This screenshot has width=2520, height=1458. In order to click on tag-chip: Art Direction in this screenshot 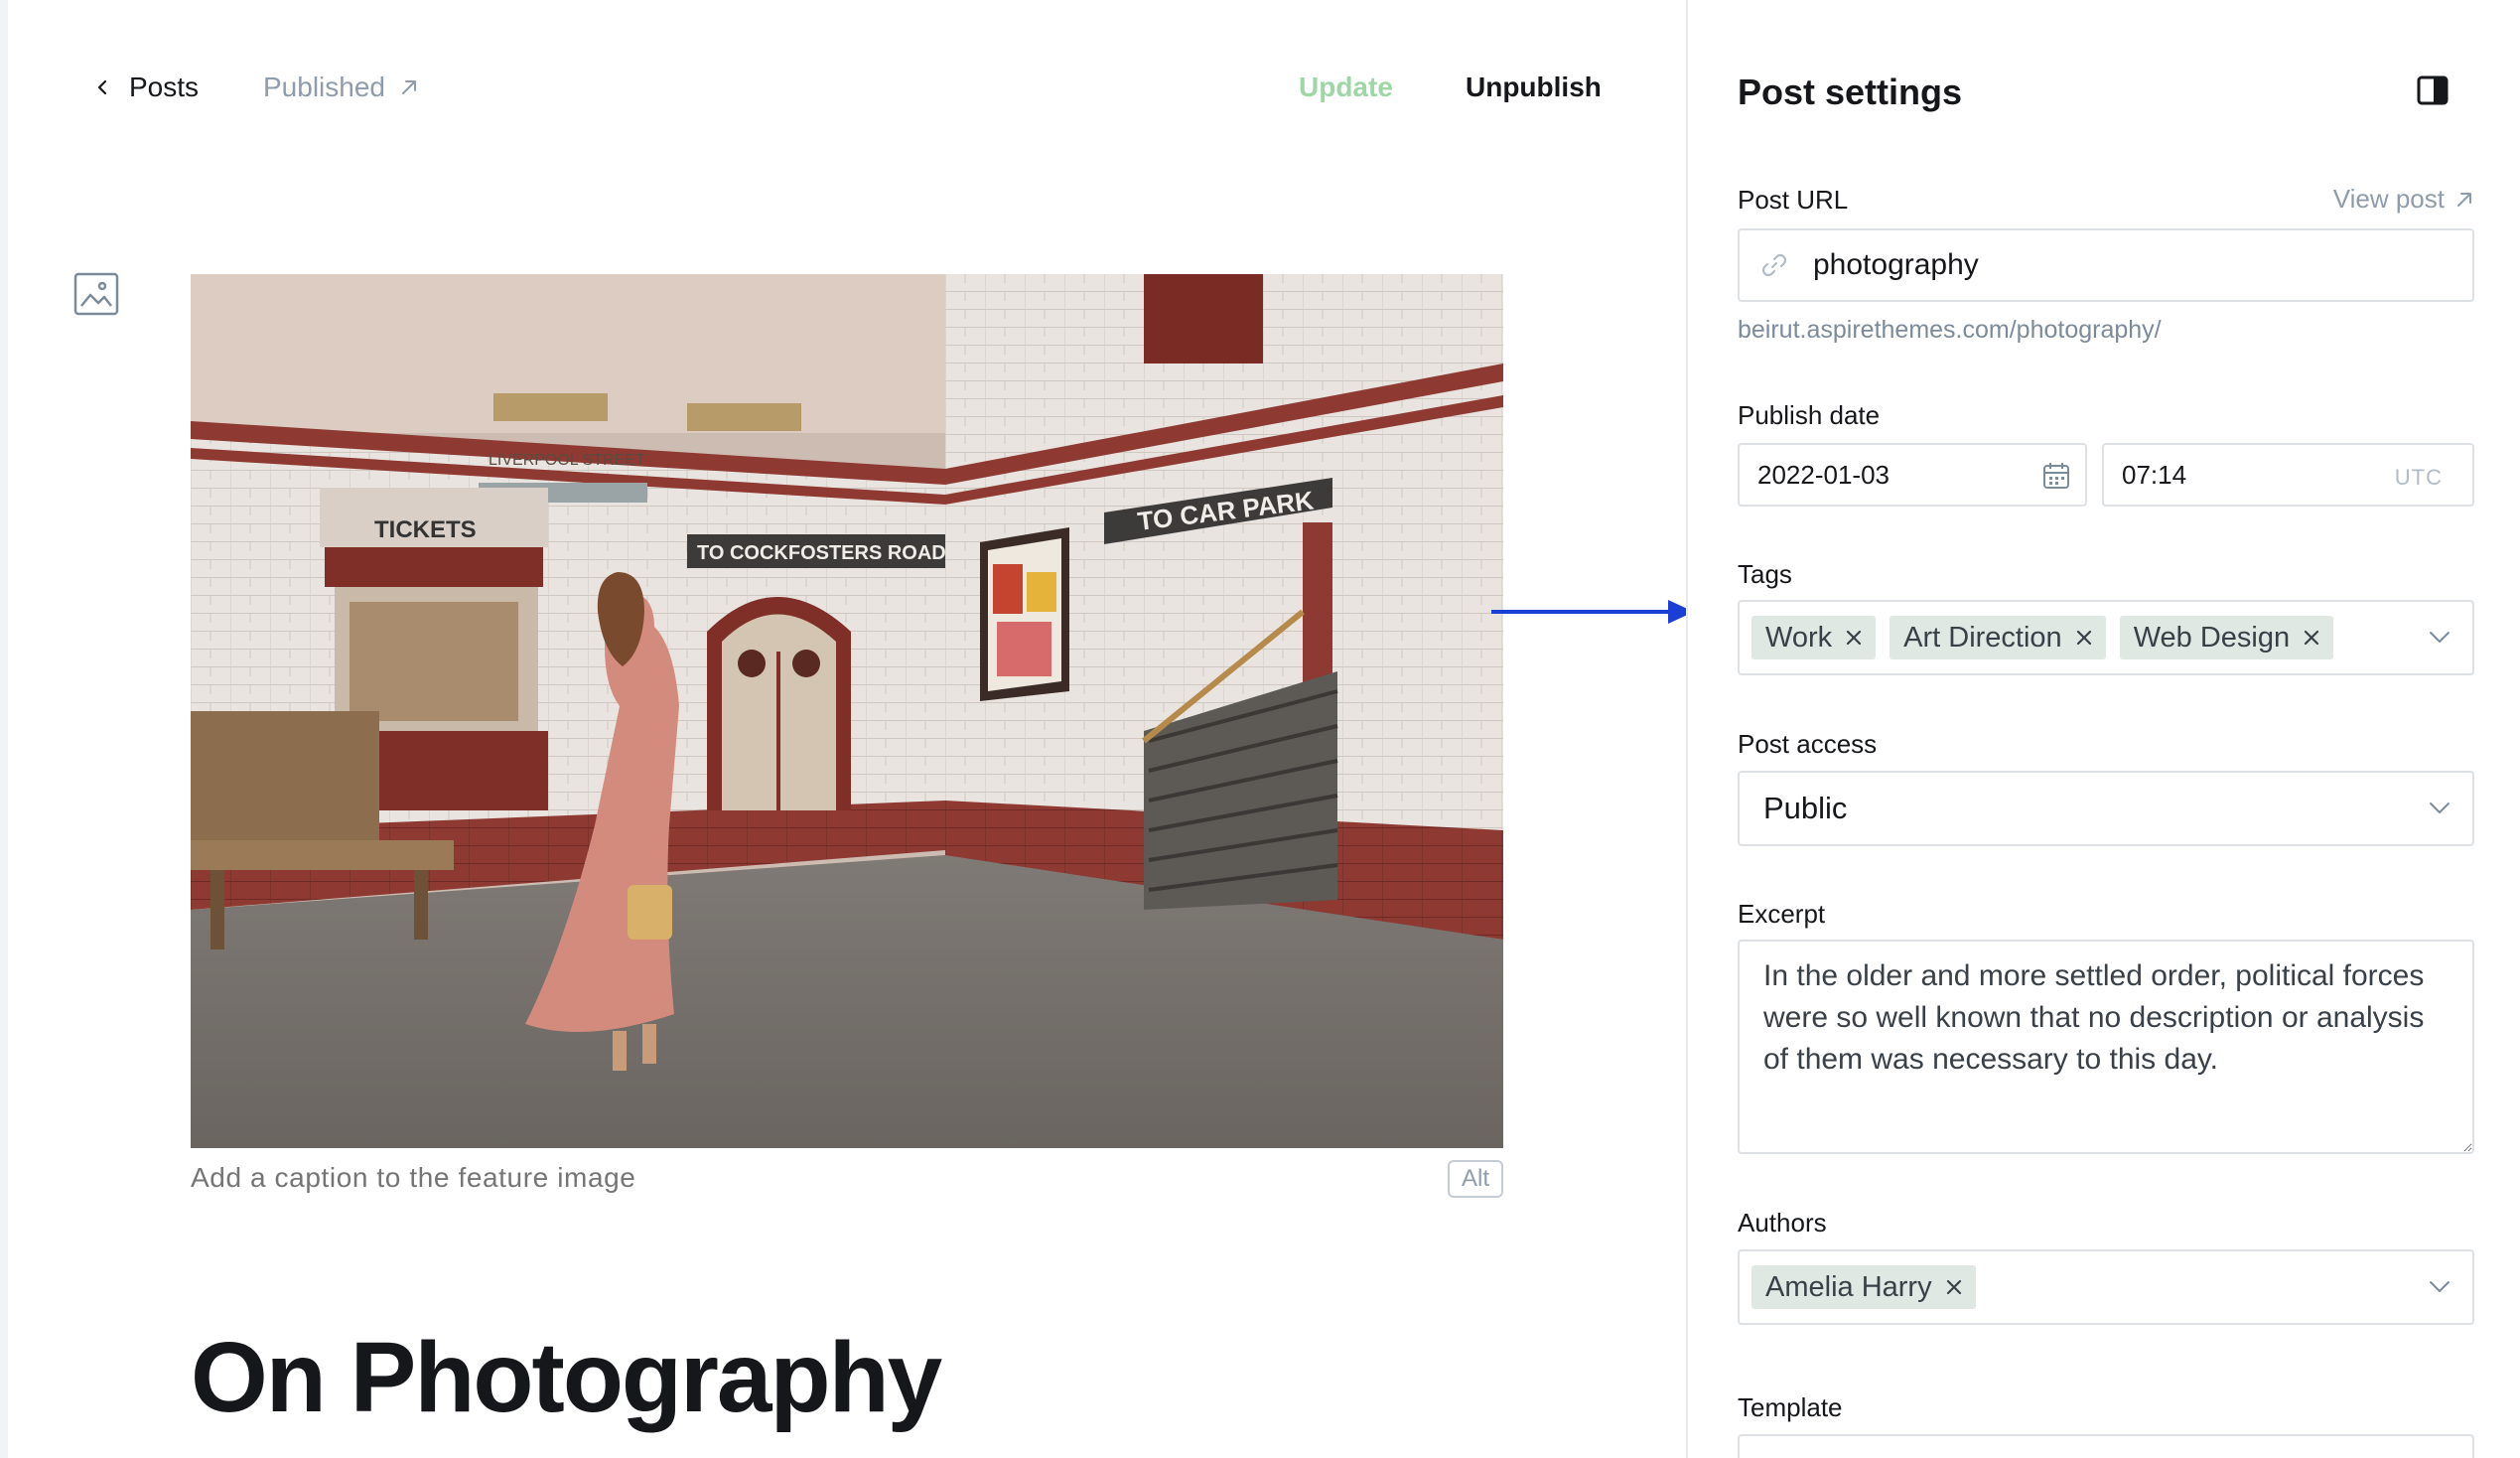, I will do `click(1998, 637)`.